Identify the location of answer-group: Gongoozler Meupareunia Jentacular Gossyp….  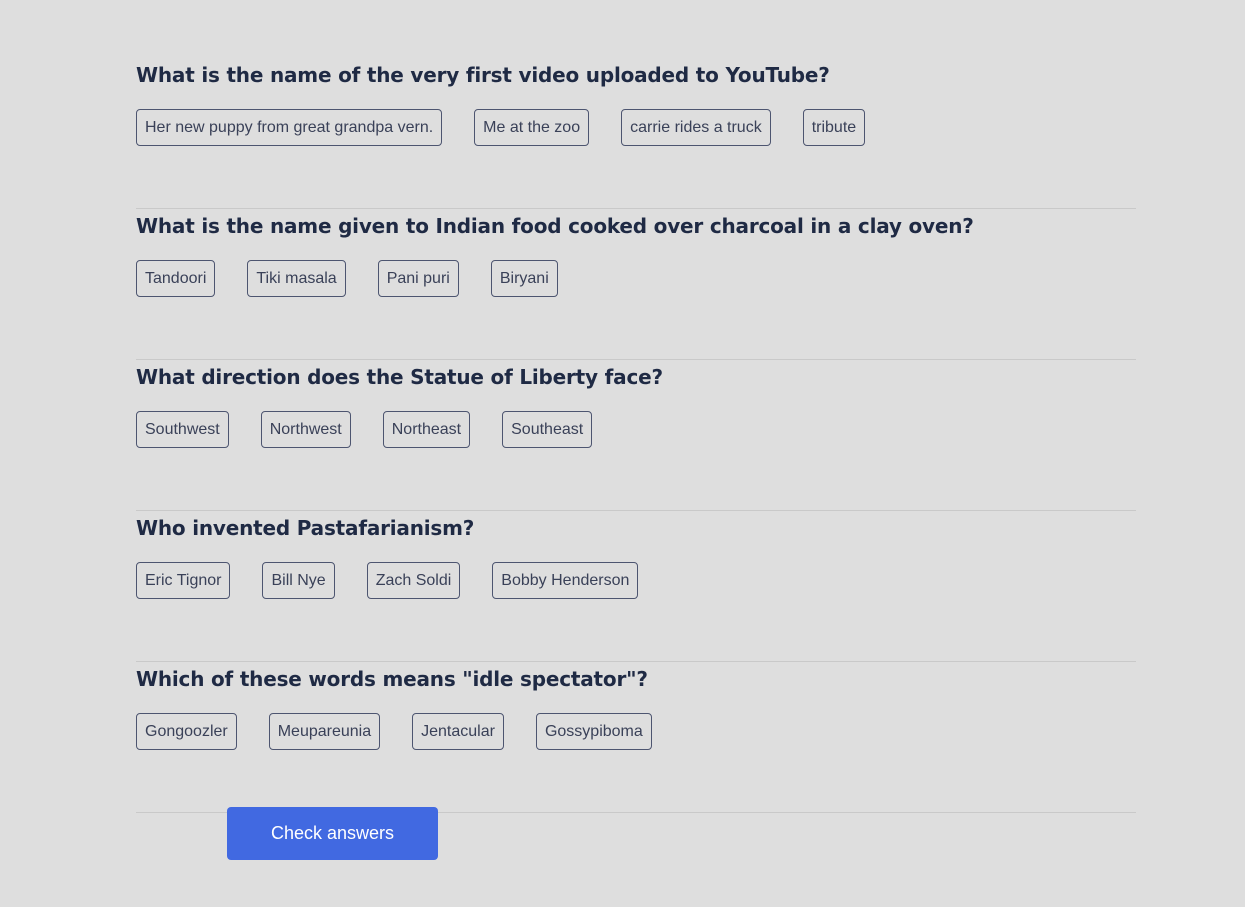
(394, 731).